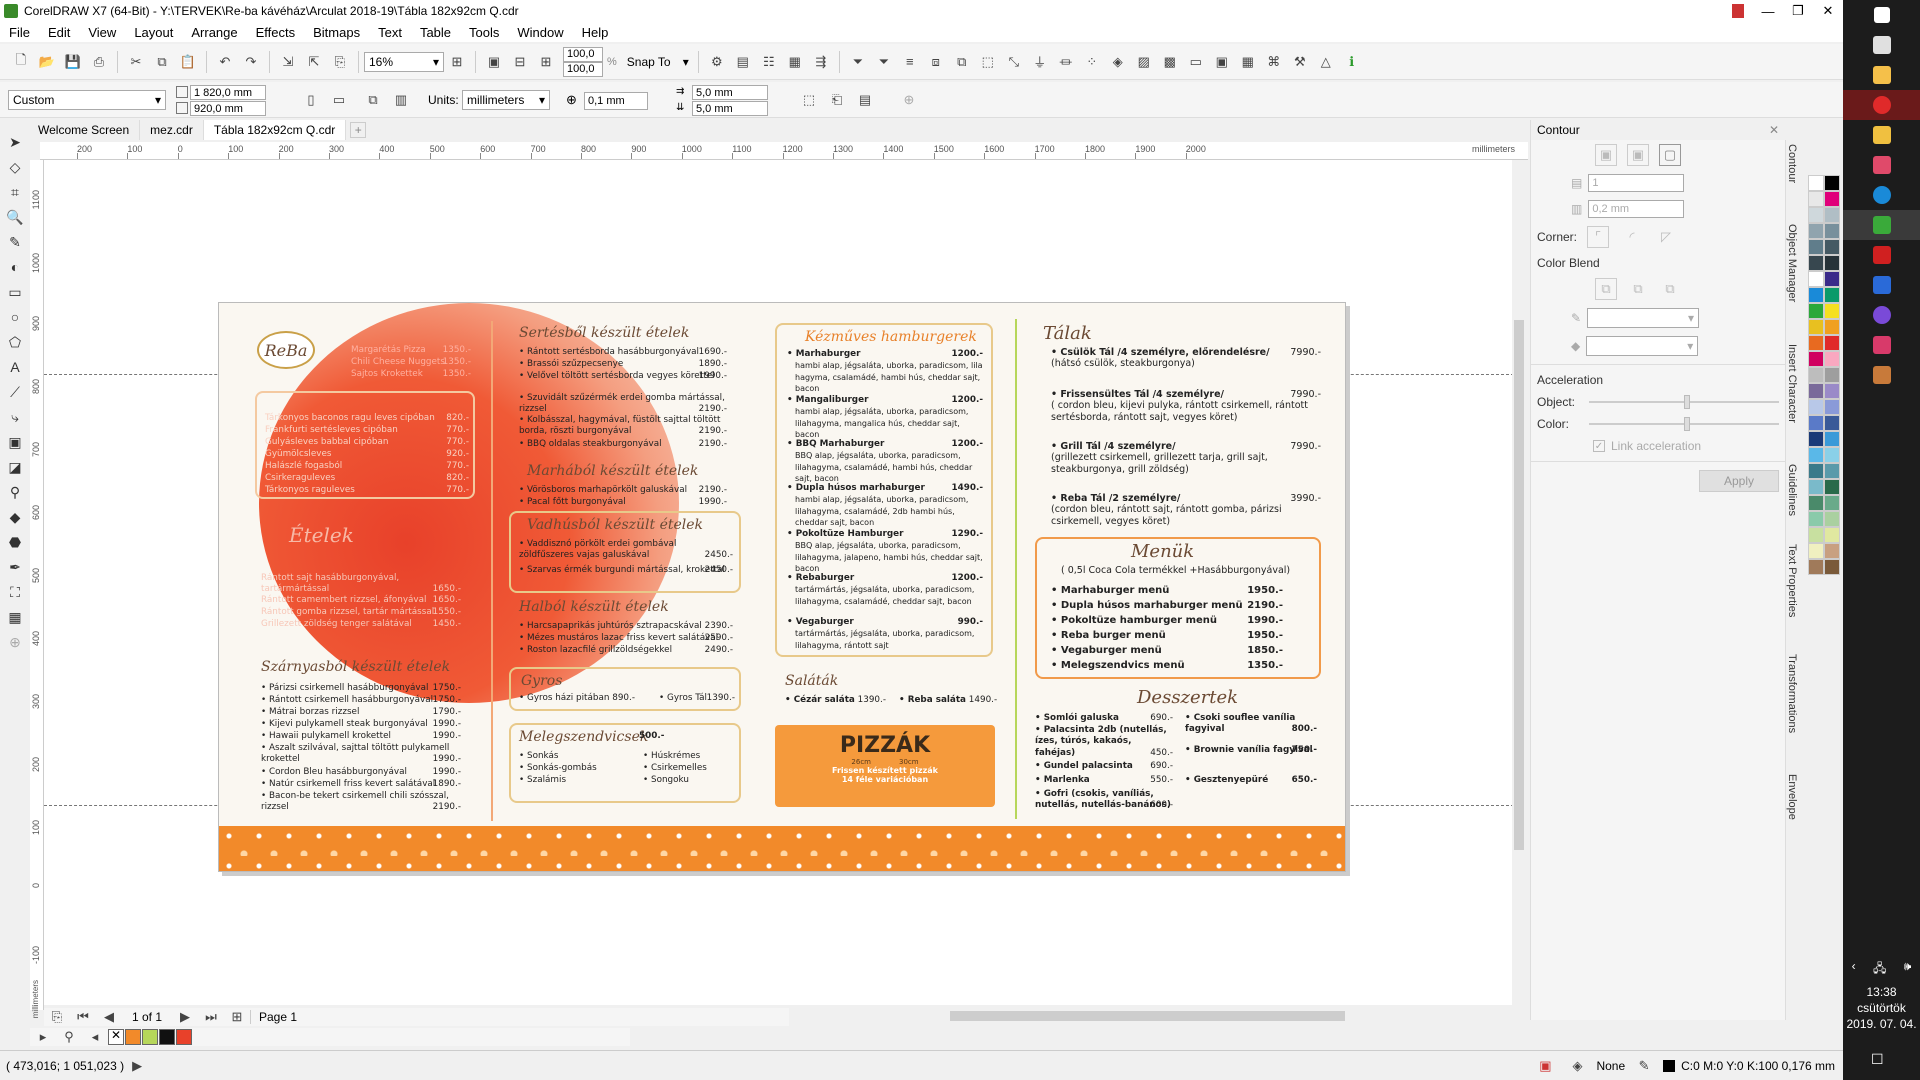 The height and width of the screenshot is (1080, 1920). I want to click on drop-shadow-icon: ▣, so click(15, 442).